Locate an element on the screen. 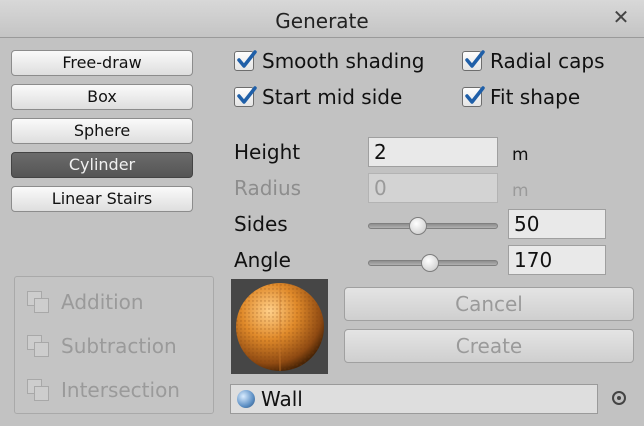 This screenshot has width=644, height=426. sphere-material-icon is located at coordinates (246, 399).